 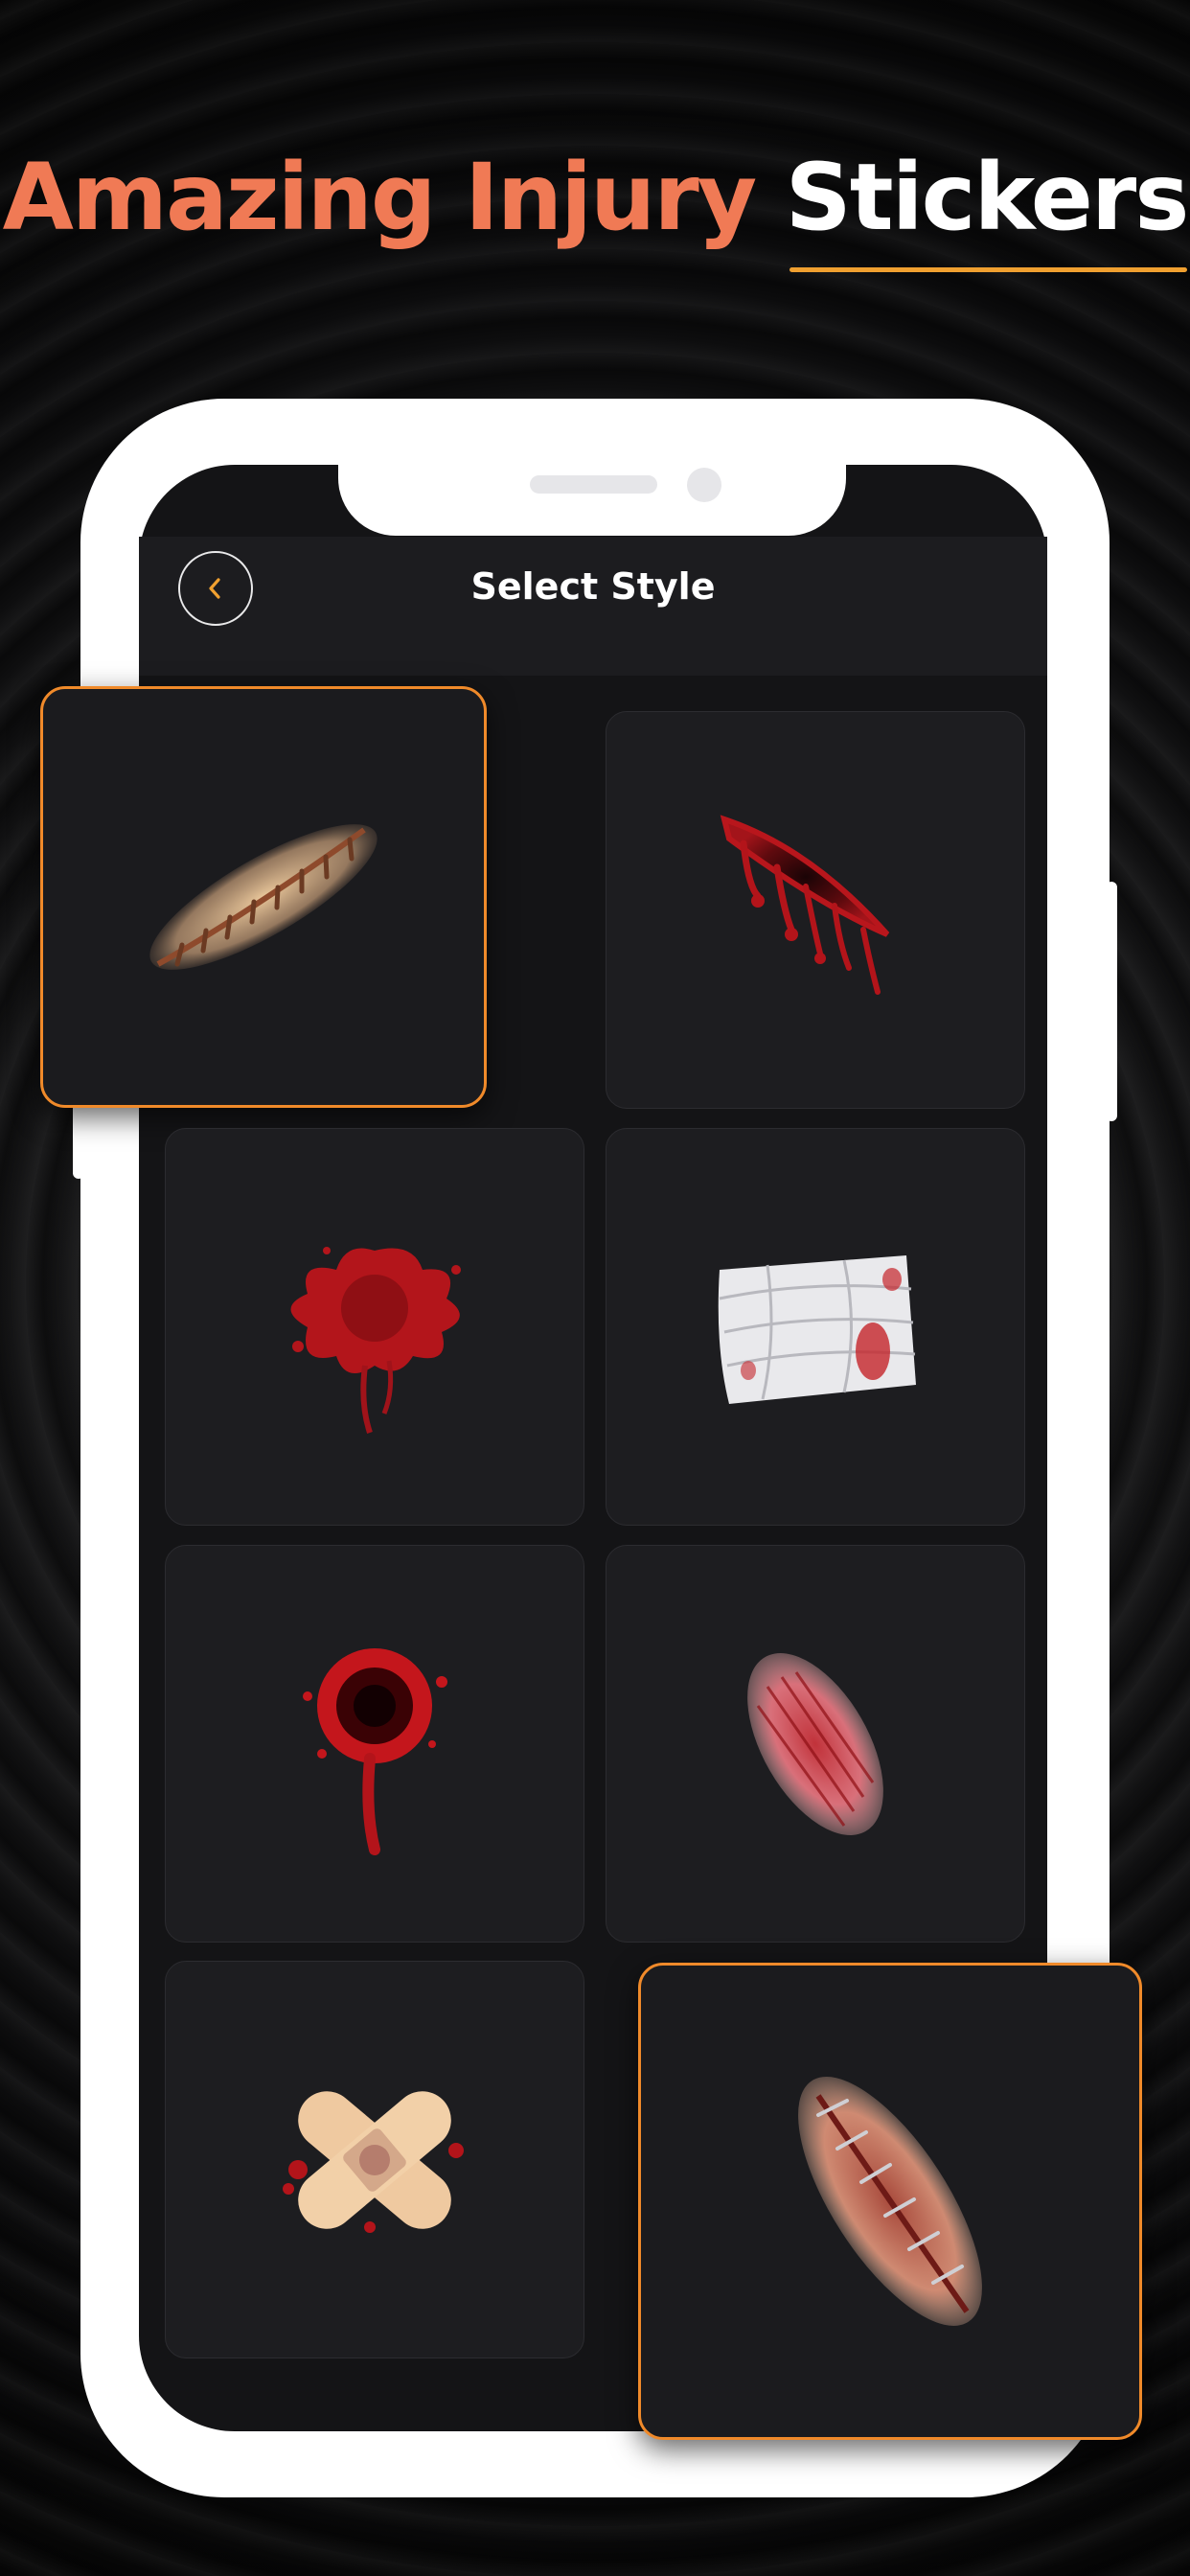 I want to click on sticker-tile-bullet-wound, so click(x=374, y=1744).